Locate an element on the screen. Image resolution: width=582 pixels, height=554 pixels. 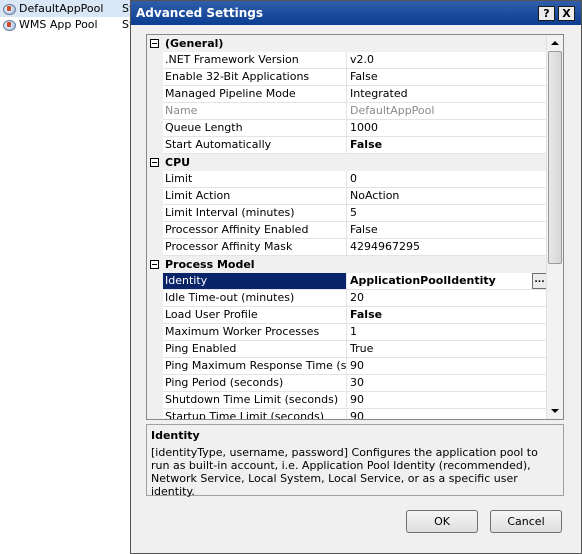
property-row: Limit Interval (minutes) 5 is located at coordinates (347, 213).